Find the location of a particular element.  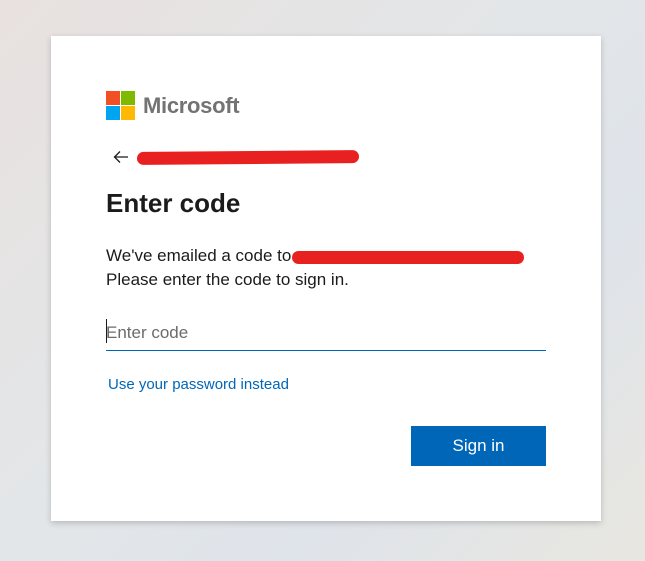

redacted-email is located at coordinates (408, 257).